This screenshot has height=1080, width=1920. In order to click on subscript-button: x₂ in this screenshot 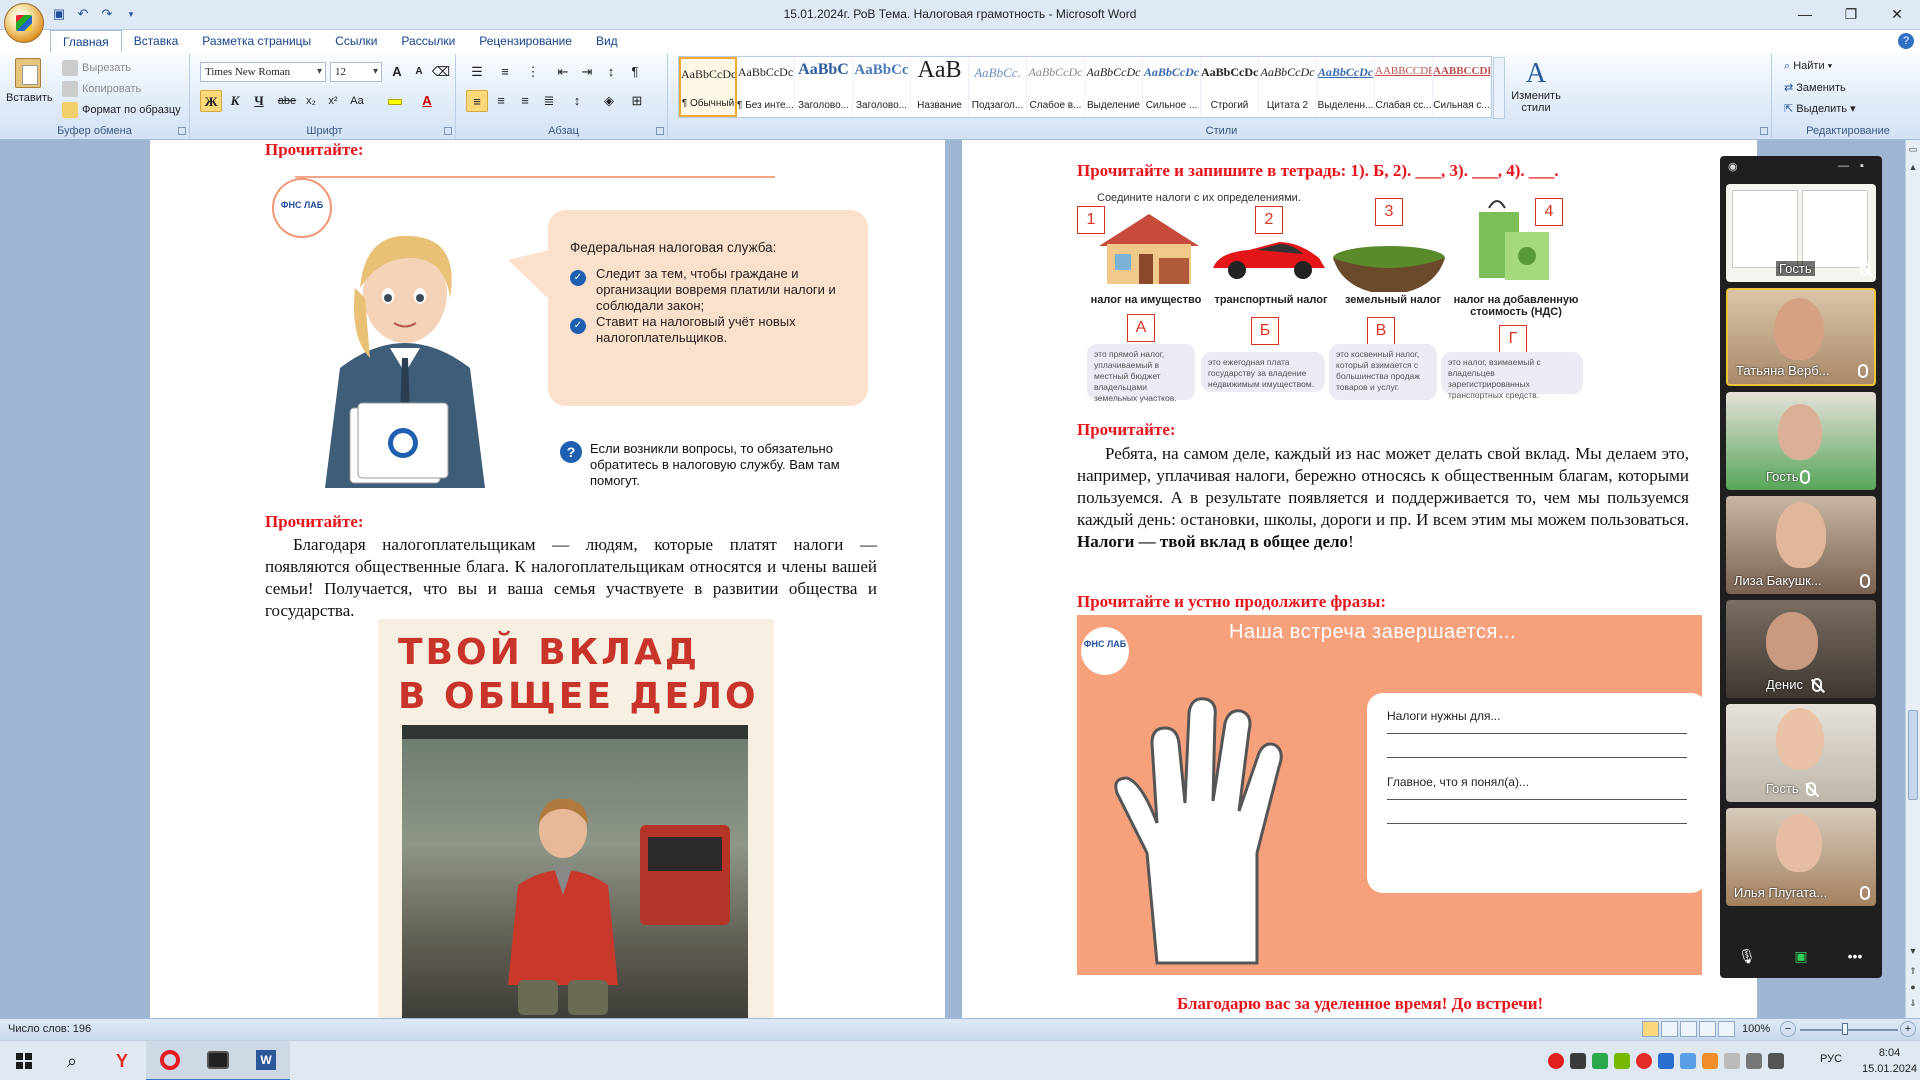, I will do `click(311, 101)`.